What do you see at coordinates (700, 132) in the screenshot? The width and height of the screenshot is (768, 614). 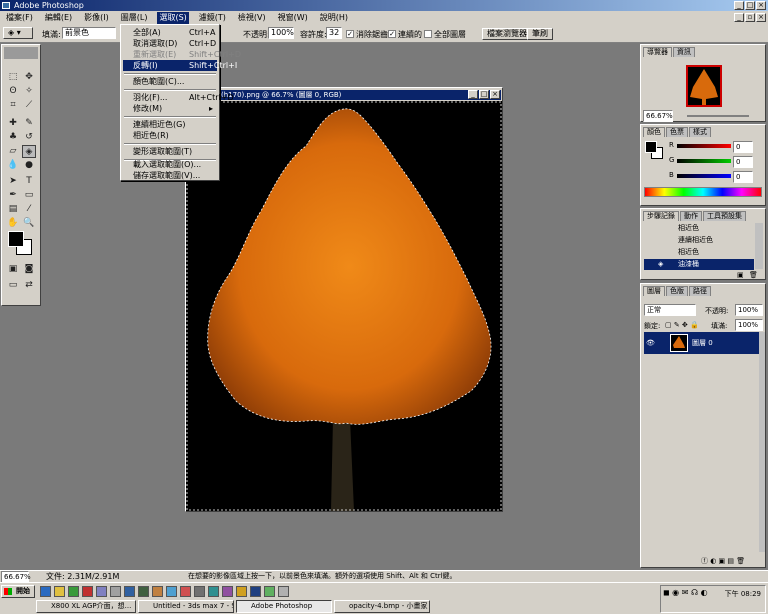 I see `tab-styles: 樣式` at bounding box center [700, 132].